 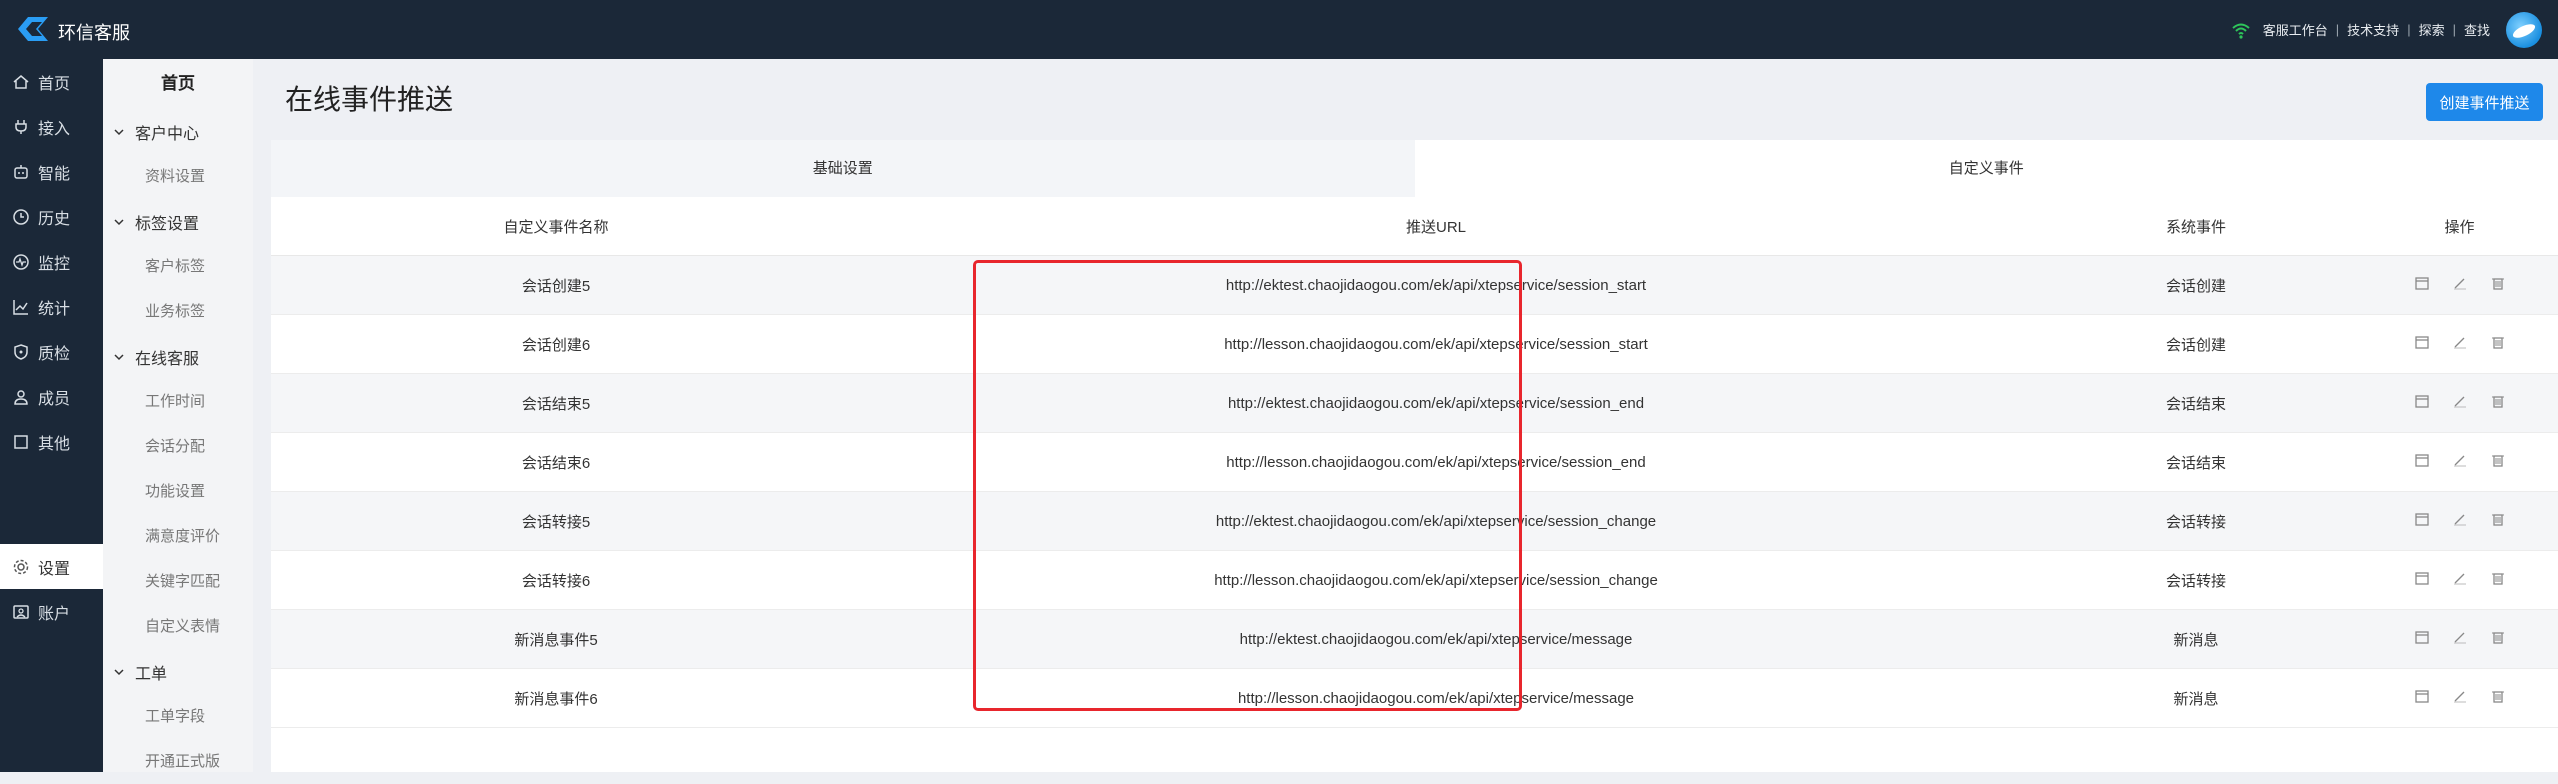 What do you see at coordinates (2196, 403) in the screenshot?
I see `cell-system-event: 会话结束` at bounding box center [2196, 403].